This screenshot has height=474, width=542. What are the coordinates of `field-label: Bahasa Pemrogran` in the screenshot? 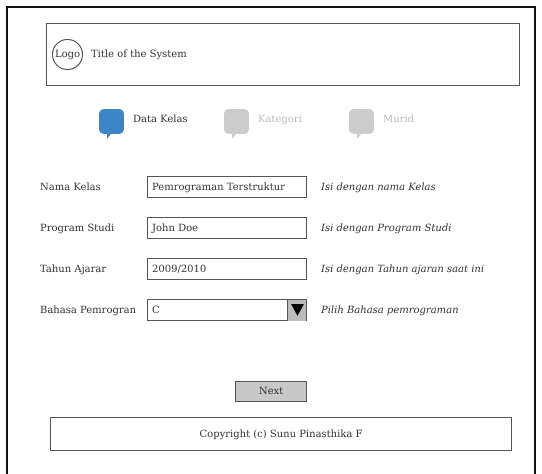 It's located at (89, 311).